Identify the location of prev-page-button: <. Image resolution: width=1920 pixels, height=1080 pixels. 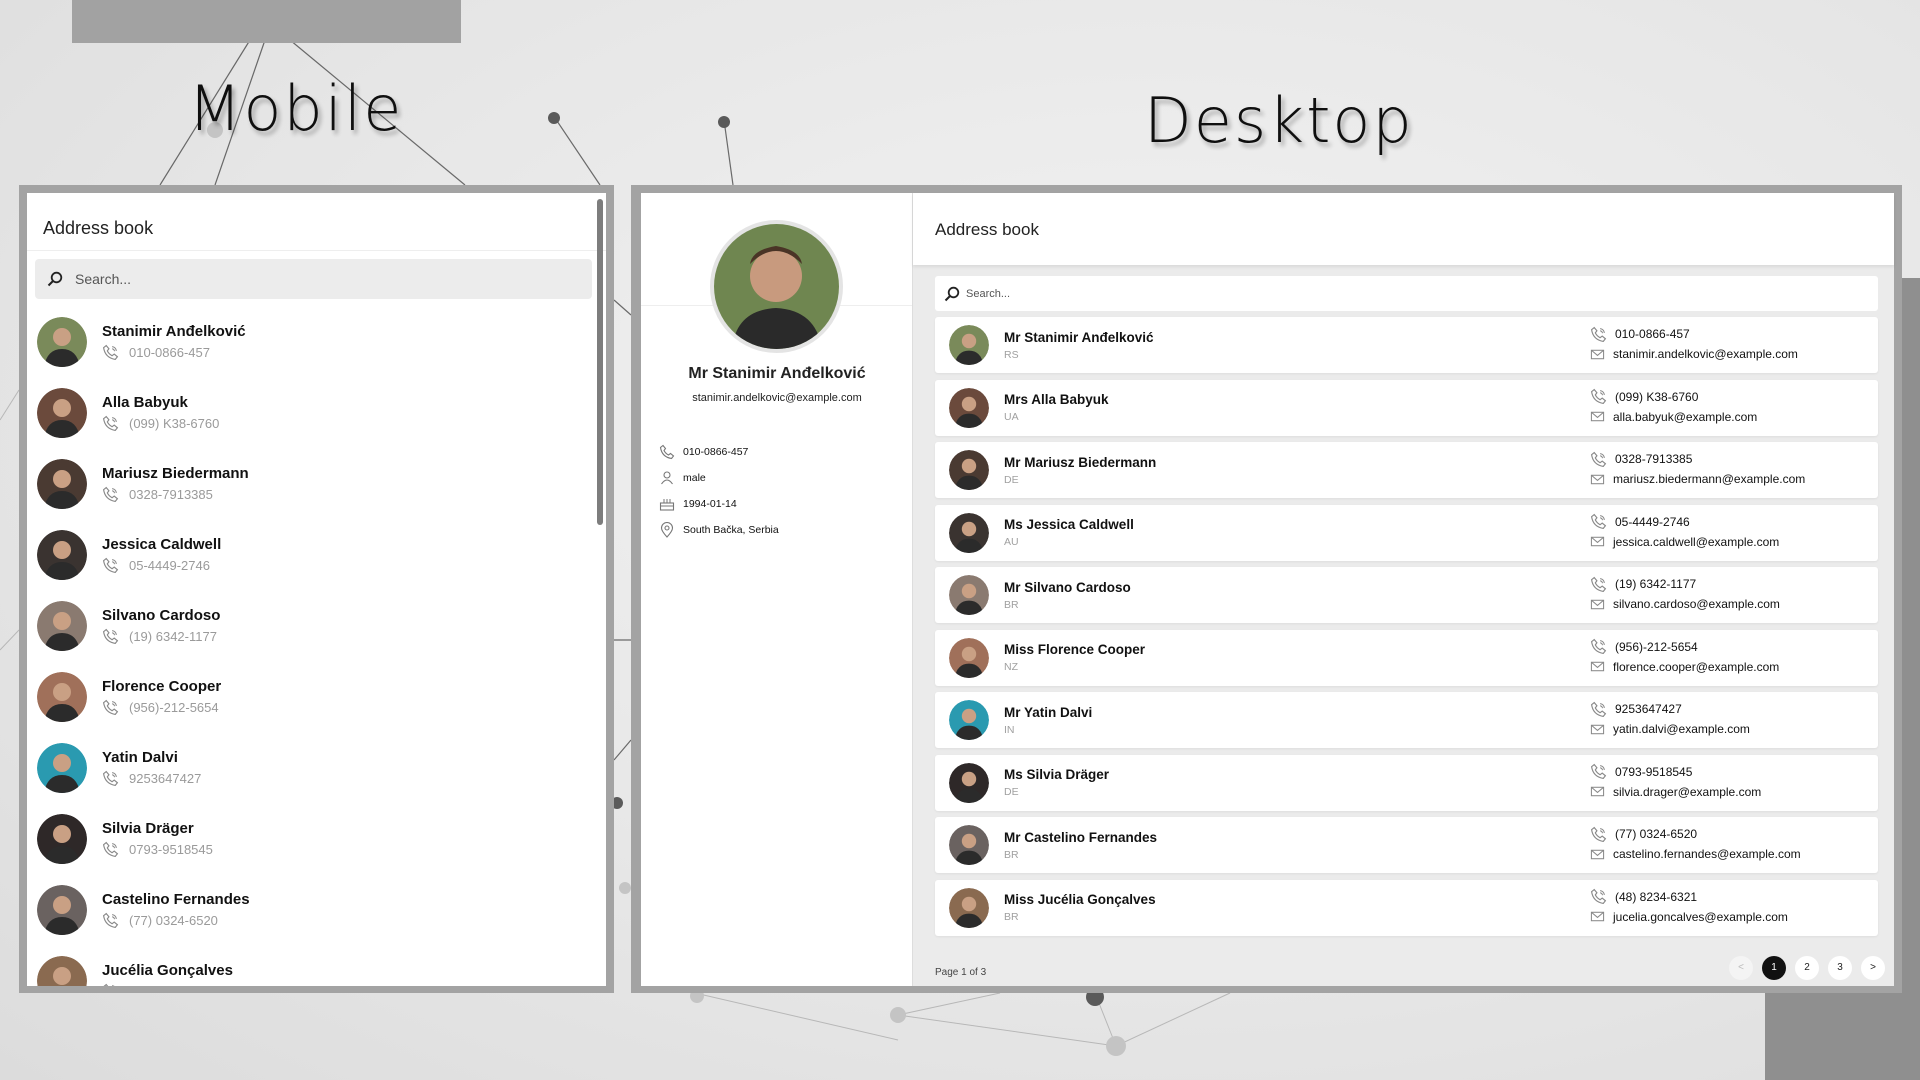
(1741, 968).